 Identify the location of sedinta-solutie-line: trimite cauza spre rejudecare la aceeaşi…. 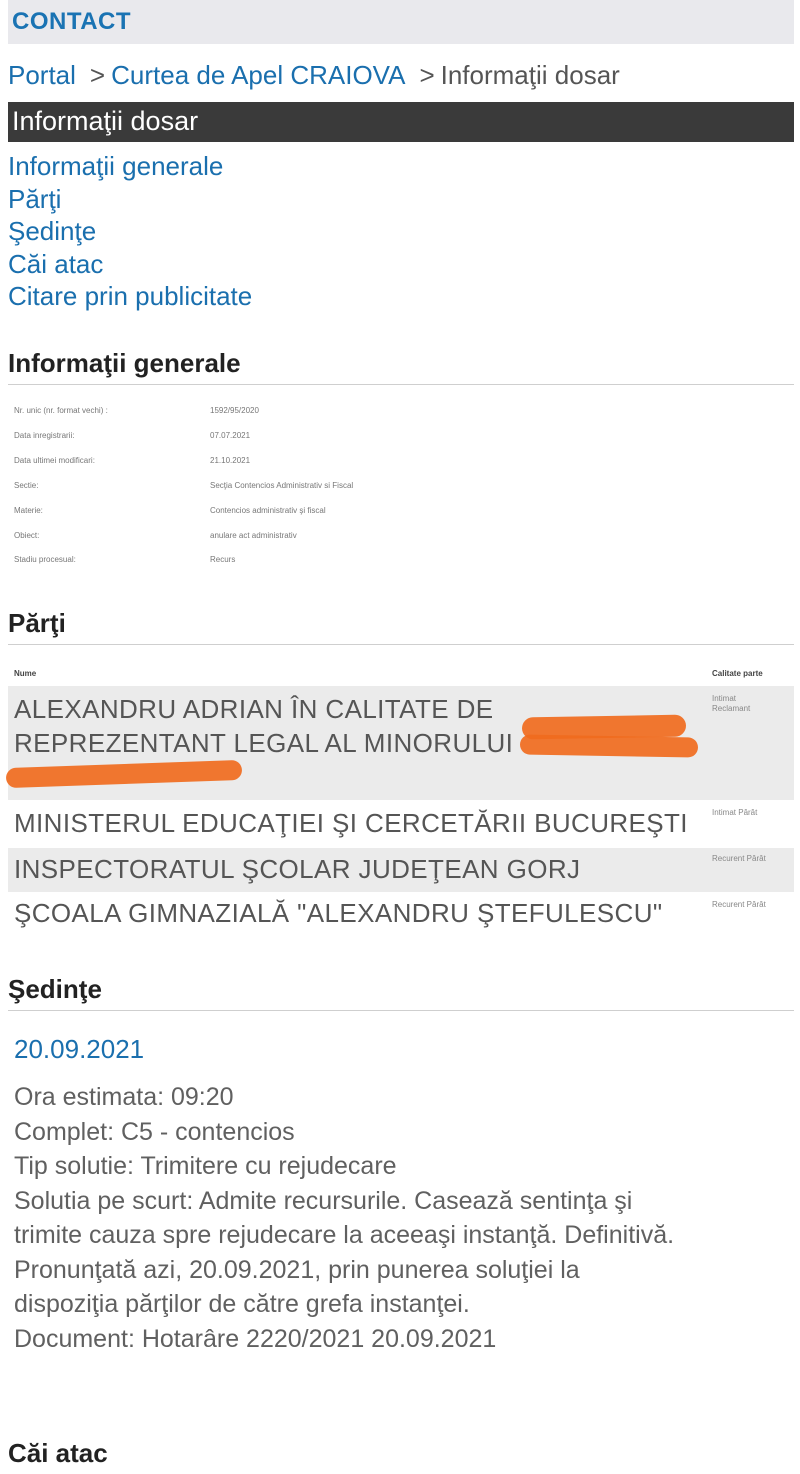
(344, 1235).